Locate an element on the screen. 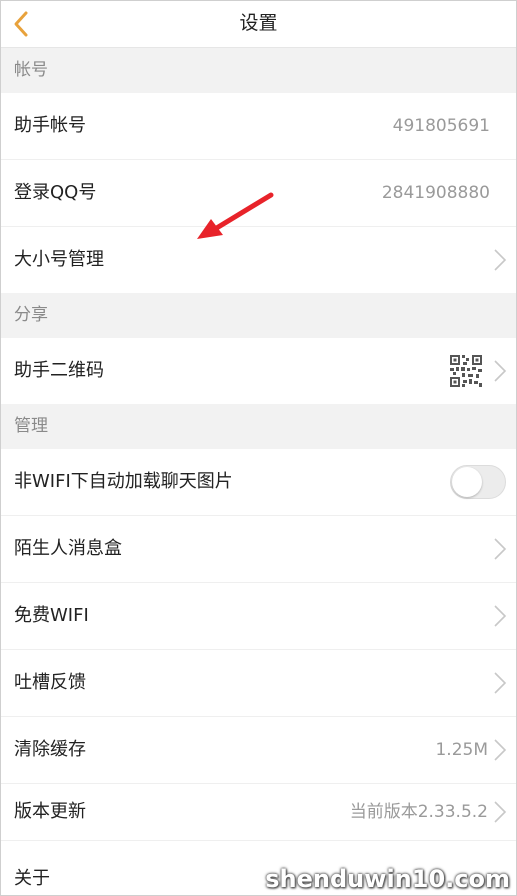 This screenshot has width=517, height=896. row-free-wifi: 免费WIFI is located at coordinates (258, 616).